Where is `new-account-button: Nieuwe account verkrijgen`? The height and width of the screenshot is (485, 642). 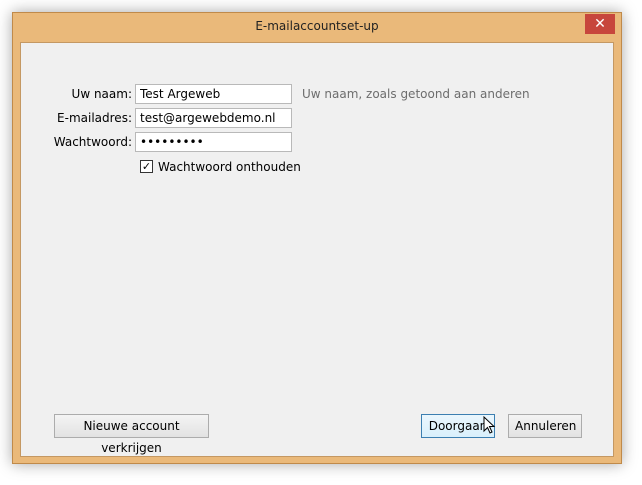 new-account-button: Nieuwe account verkrijgen is located at coordinates (131, 434).